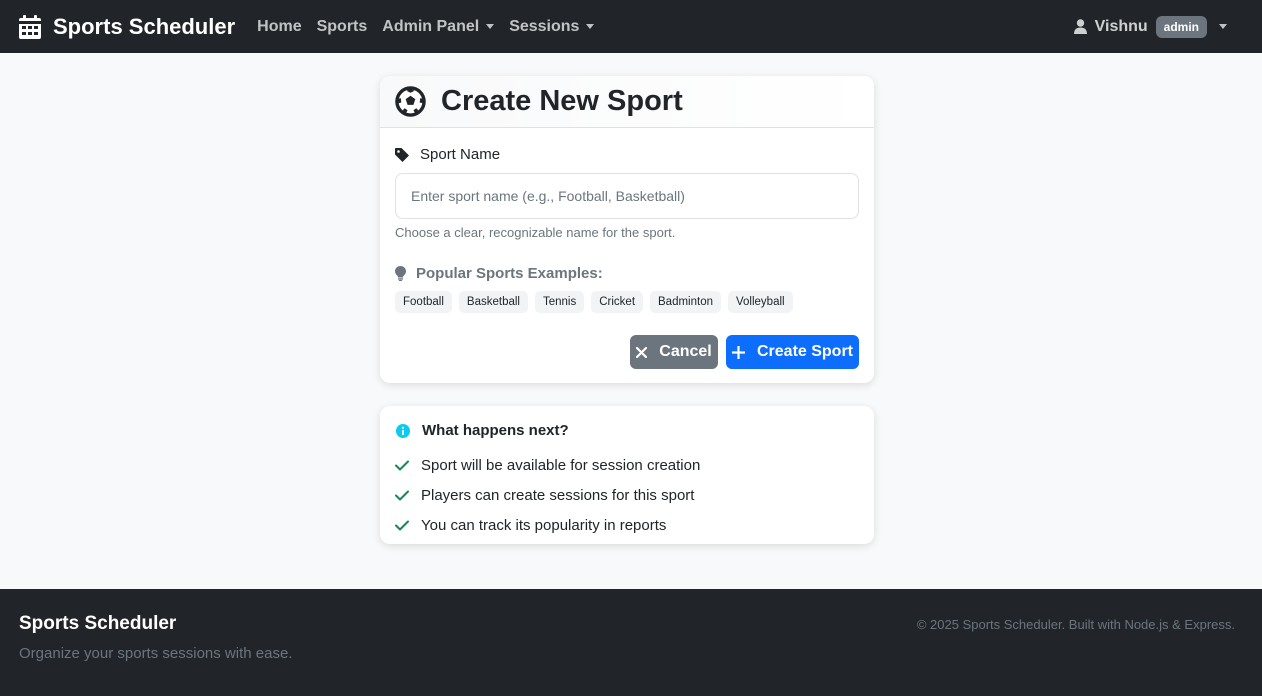  Describe the element at coordinates (627, 196) in the screenshot. I see `sport-name-input` at that location.